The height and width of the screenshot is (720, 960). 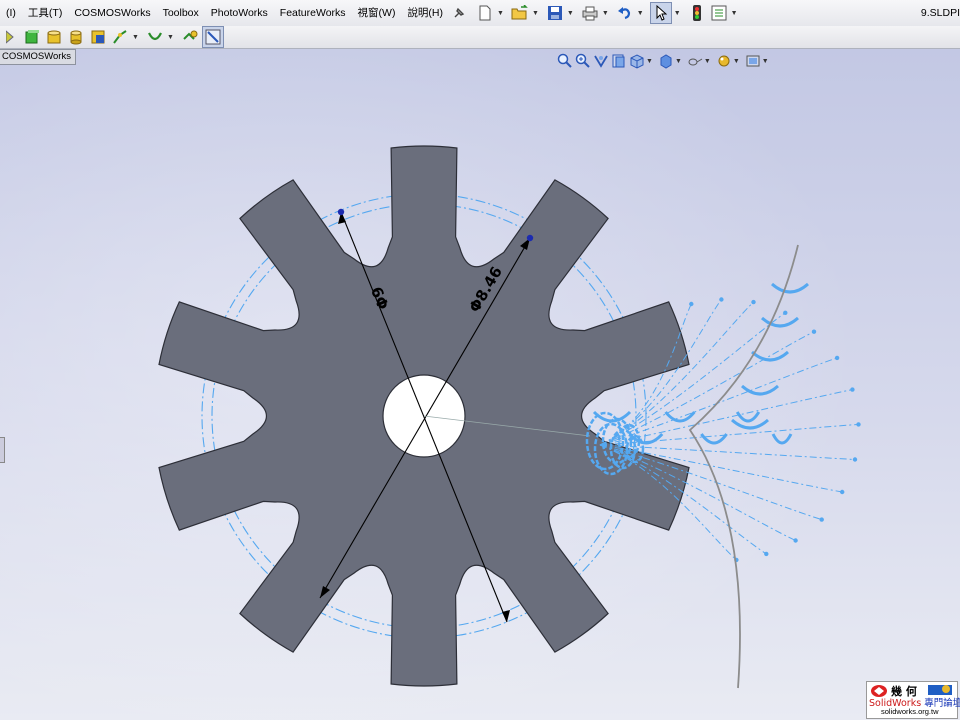 I want to click on menu-item-help: 說明(H), so click(x=425, y=13).